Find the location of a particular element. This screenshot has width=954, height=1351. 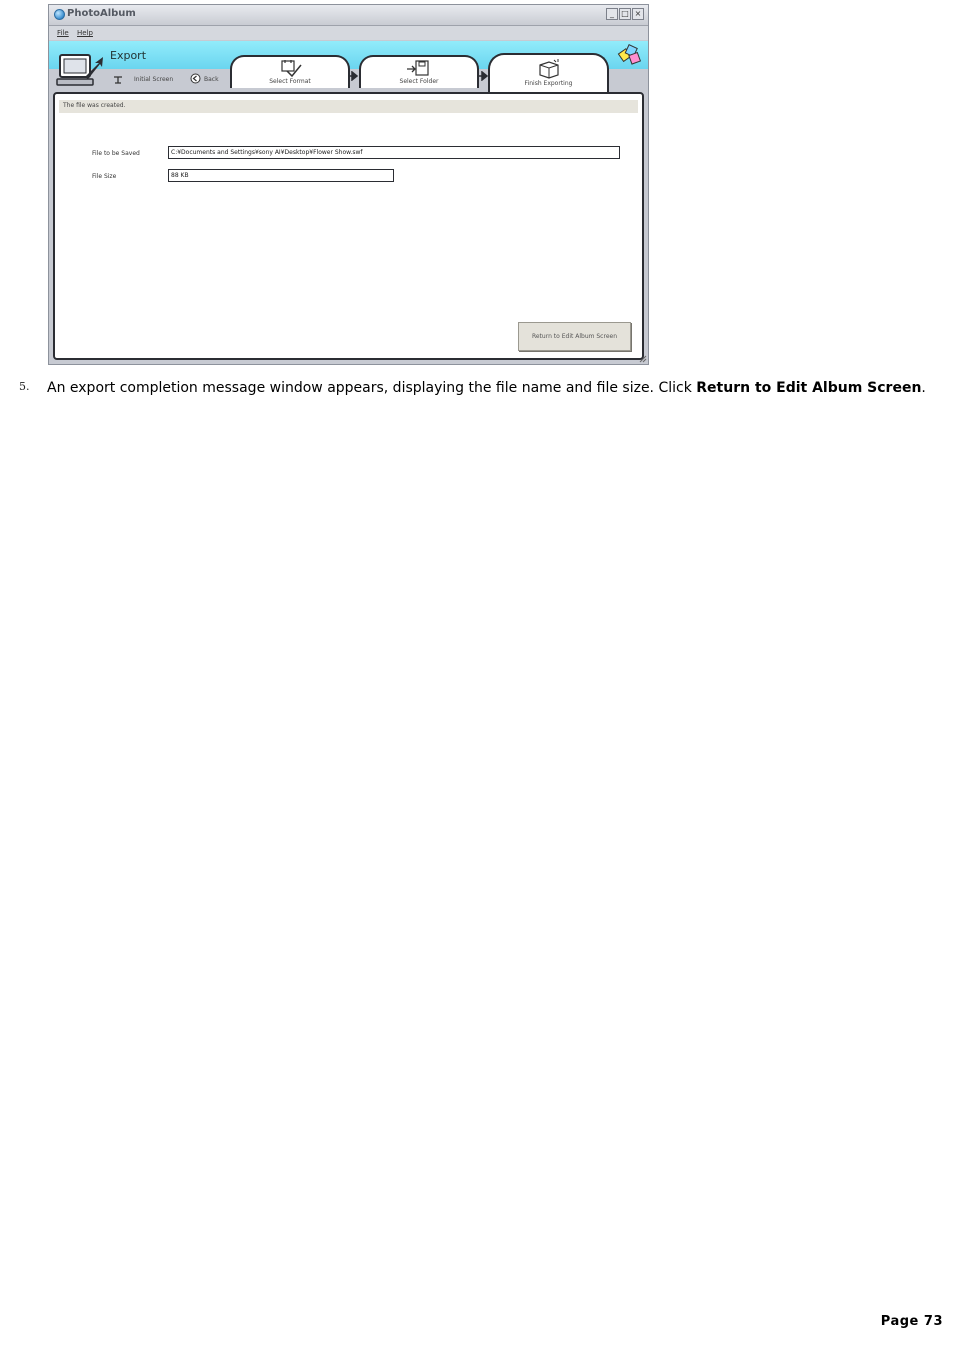

export-title: Export is located at coordinates (128, 55).